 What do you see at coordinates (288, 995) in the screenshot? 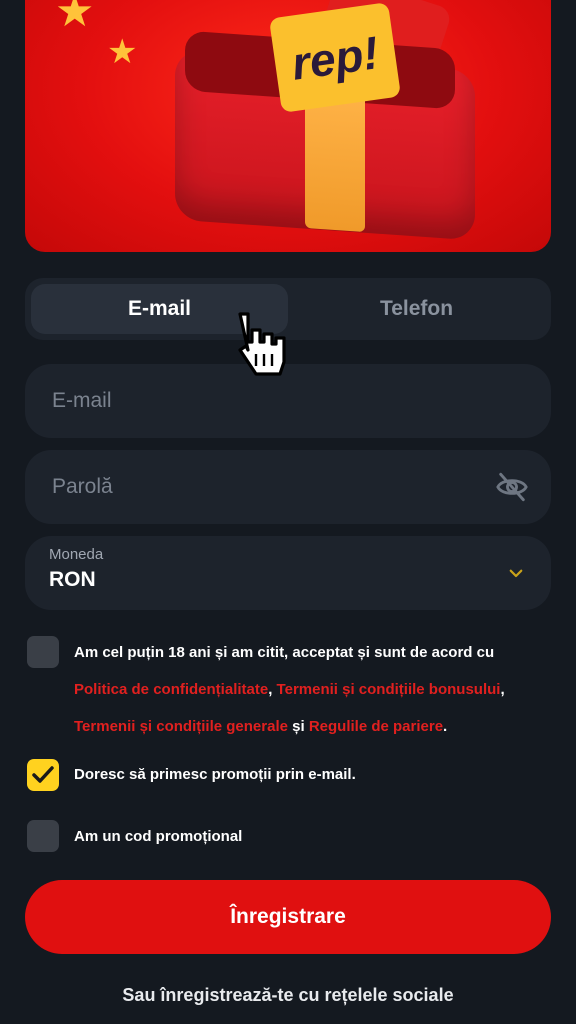
I see `social-signup-text: Sau înregistrează-te cu rețelele sociale` at bounding box center [288, 995].